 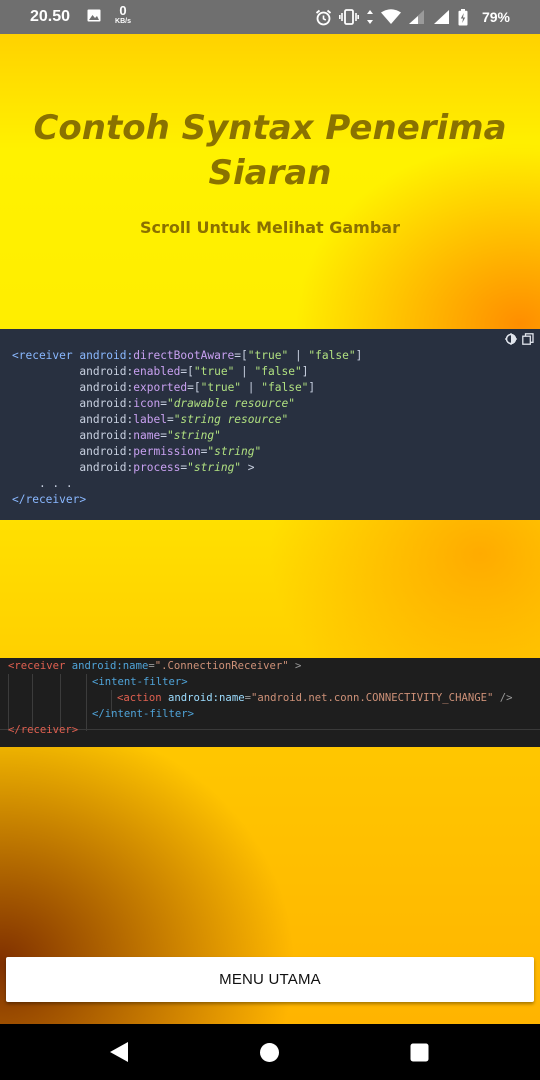 I want to click on back-icon, so click(x=119, y=1052).